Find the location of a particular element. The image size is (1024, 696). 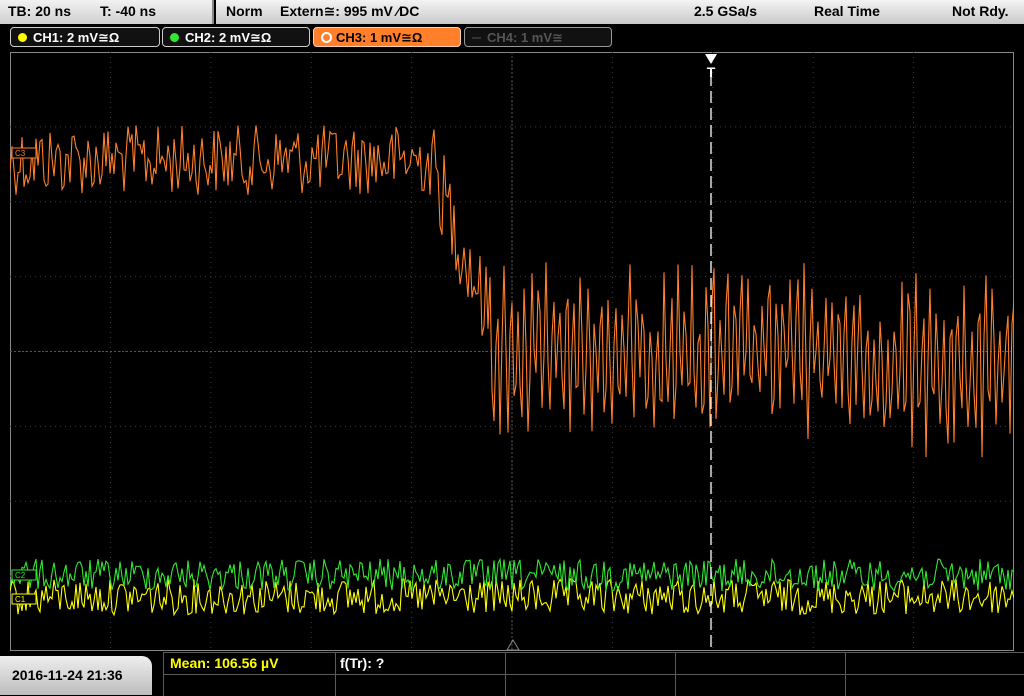

ch3-indicator-icon is located at coordinates (326, 37).